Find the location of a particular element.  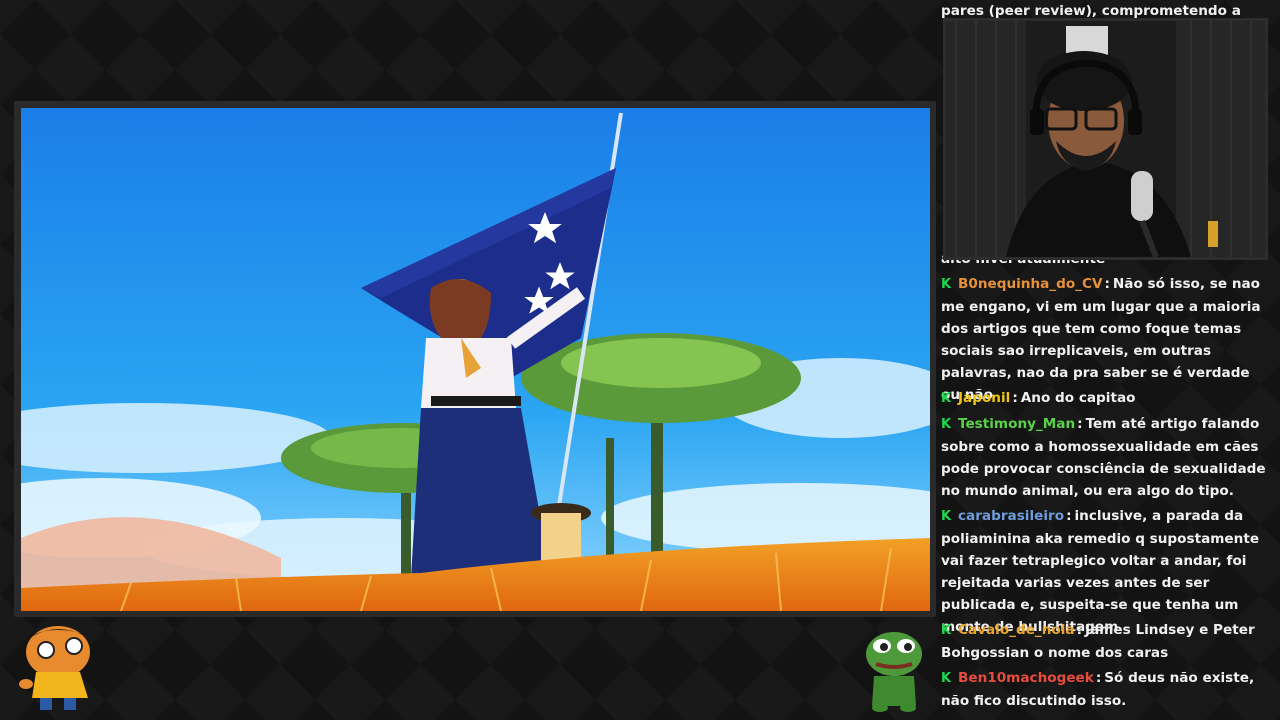

chat-username: Ben10machogeek is located at coordinates (1026, 678).